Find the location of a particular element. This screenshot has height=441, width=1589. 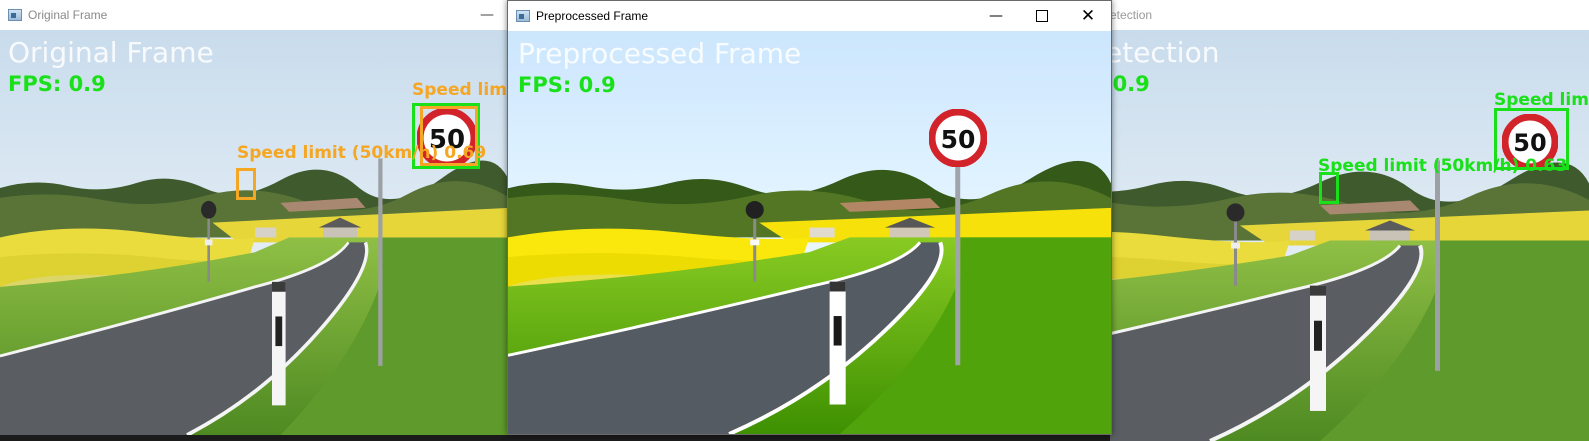

speed-sign-50: 50 is located at coordinates (958, 138).